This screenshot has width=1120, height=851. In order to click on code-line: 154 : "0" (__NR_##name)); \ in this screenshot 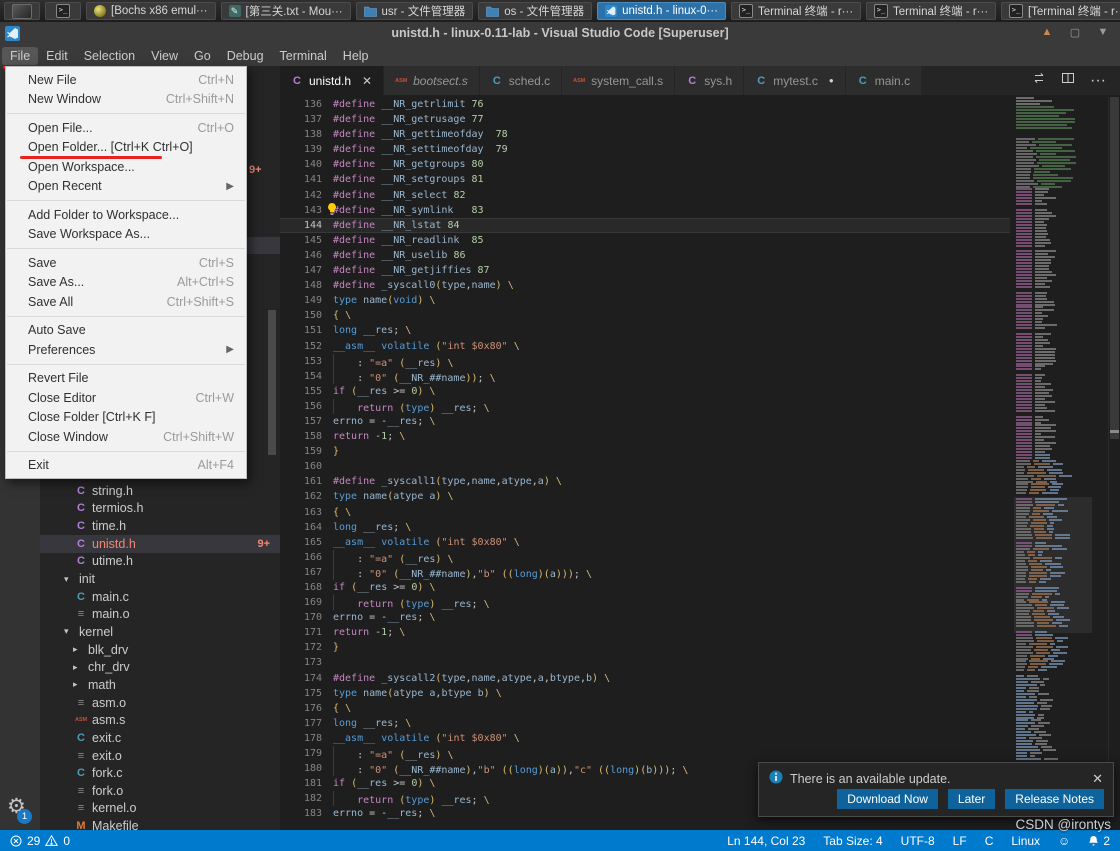, I will do `click(645, 376)`.